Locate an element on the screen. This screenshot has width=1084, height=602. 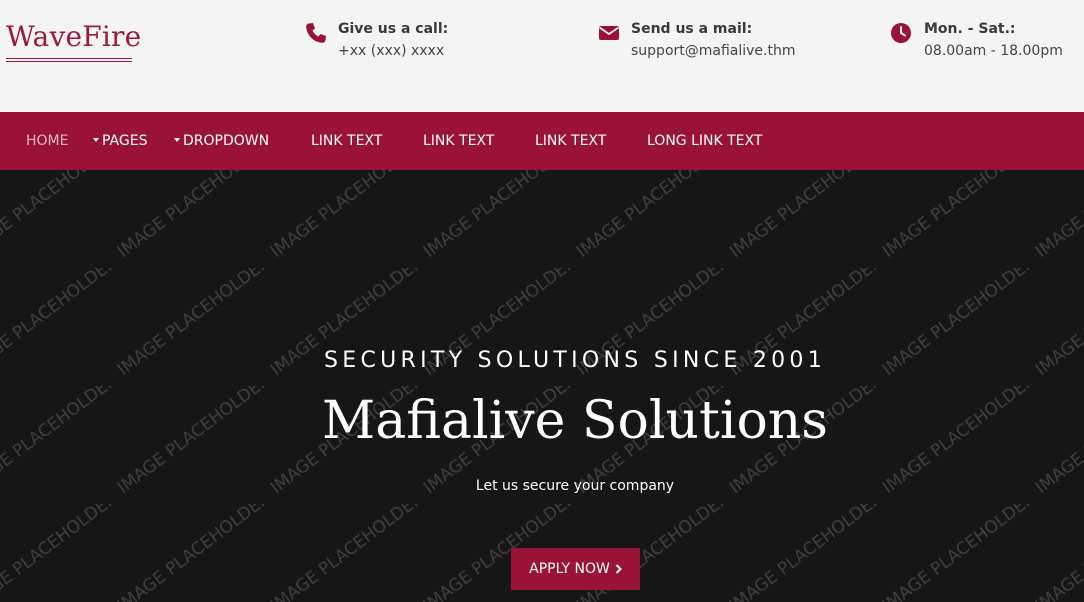
nav-dropdown-label: DROPDOWN is located at coordinates (226, 141).